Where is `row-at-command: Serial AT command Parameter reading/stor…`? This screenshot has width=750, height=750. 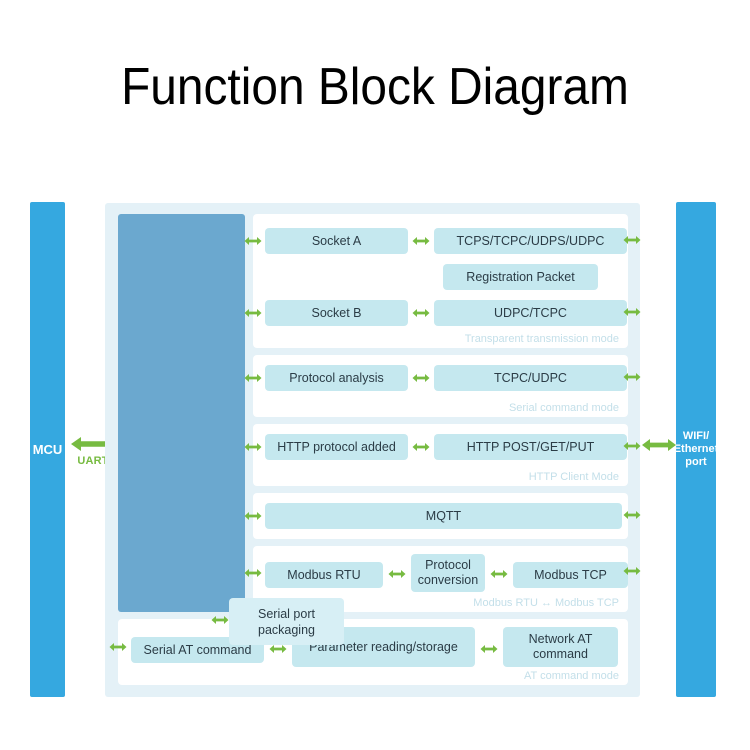 row-at-command: Serial AT command Parameter reading/stor… is located at coordinates (368, 647).